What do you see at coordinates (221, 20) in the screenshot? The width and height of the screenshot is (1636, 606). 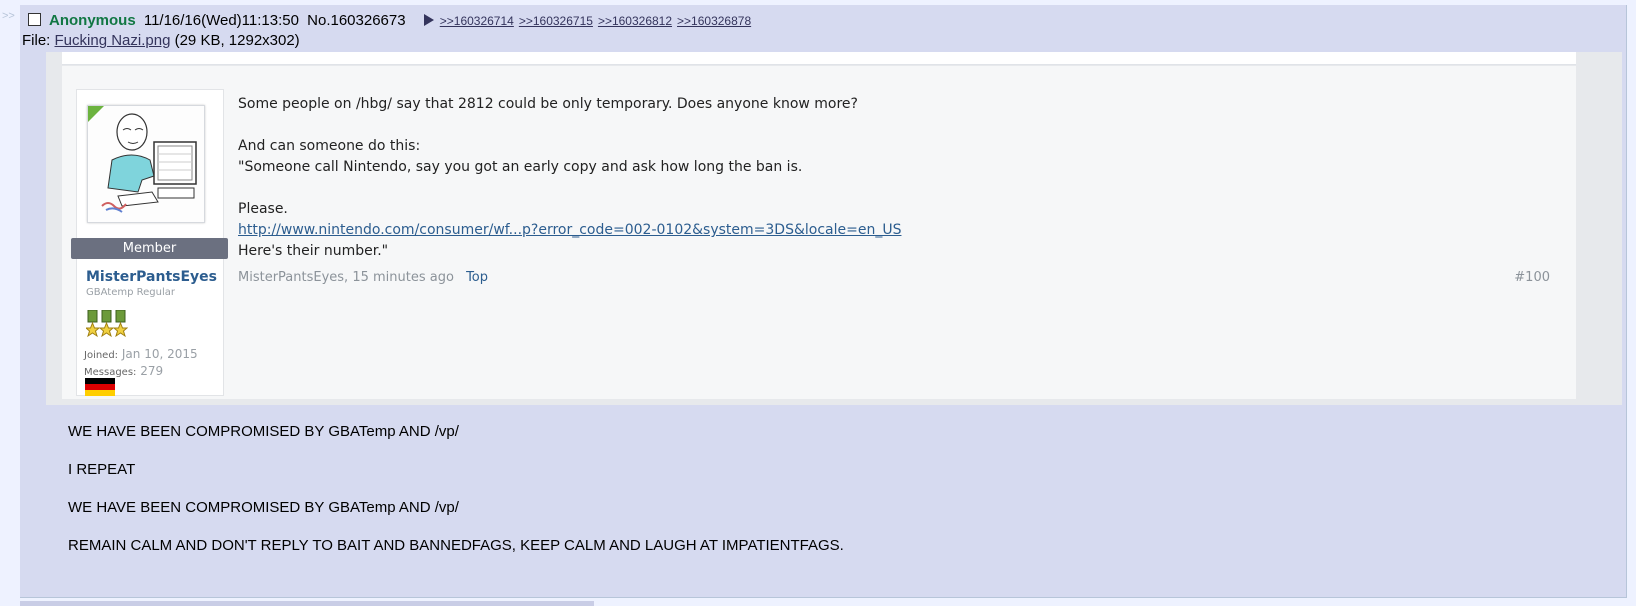 I see `post-datetime: 11/16/16(Wed)11:13:50` at bounding box center [221, 20].